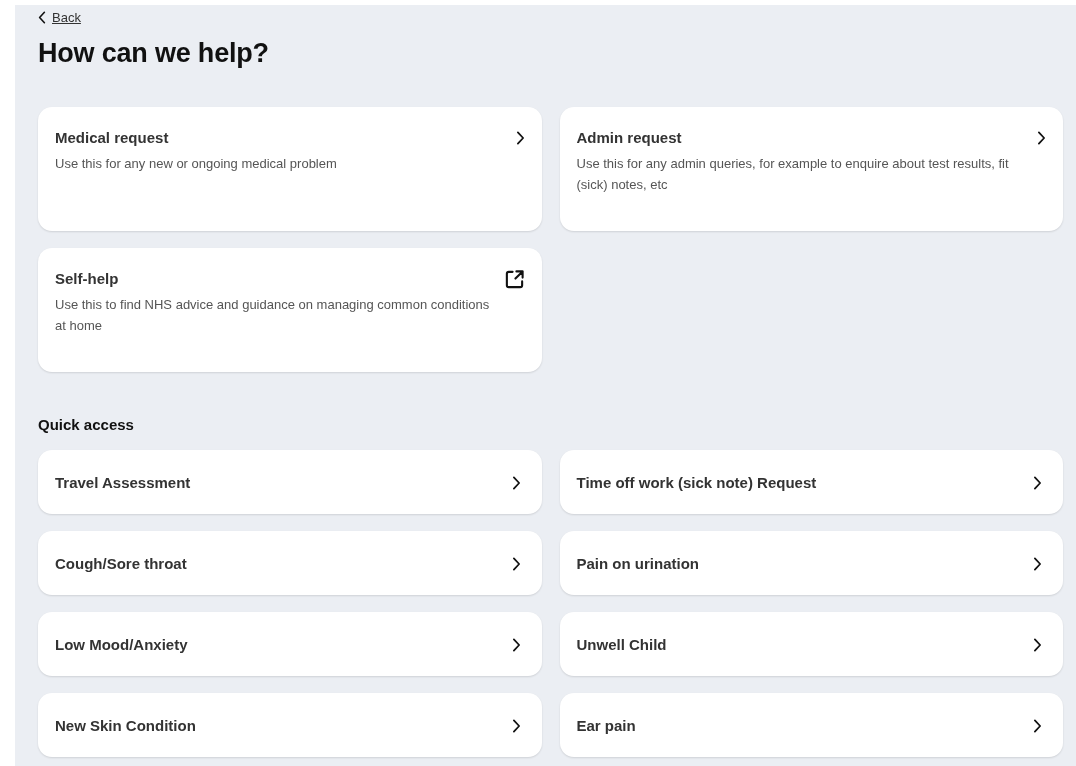  Describe the element at coordinates (273, 316) in the screenshot. I see `card-description: Use this to find NHS advice and guidance on managing common conditions at home` at that location.